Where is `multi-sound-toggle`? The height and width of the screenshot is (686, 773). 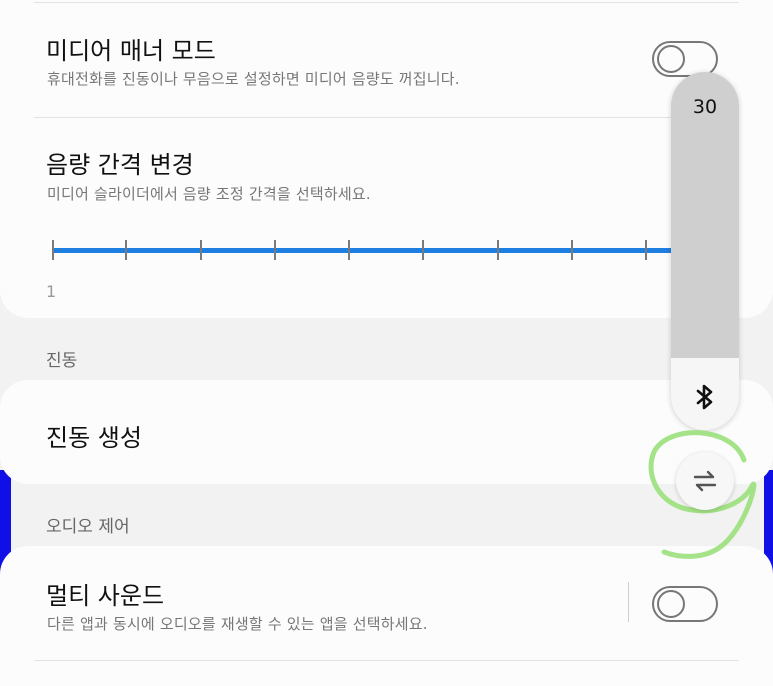 multi-sound-toggle is located at coordinates (685, 604).